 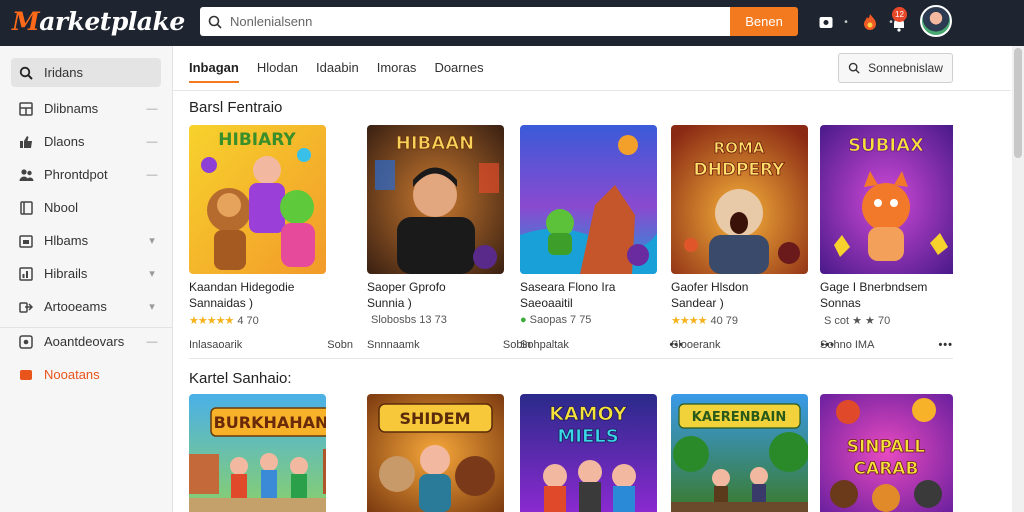 I want to click on card-footer: Sohpaltak •••, so click(x=602, y=345).